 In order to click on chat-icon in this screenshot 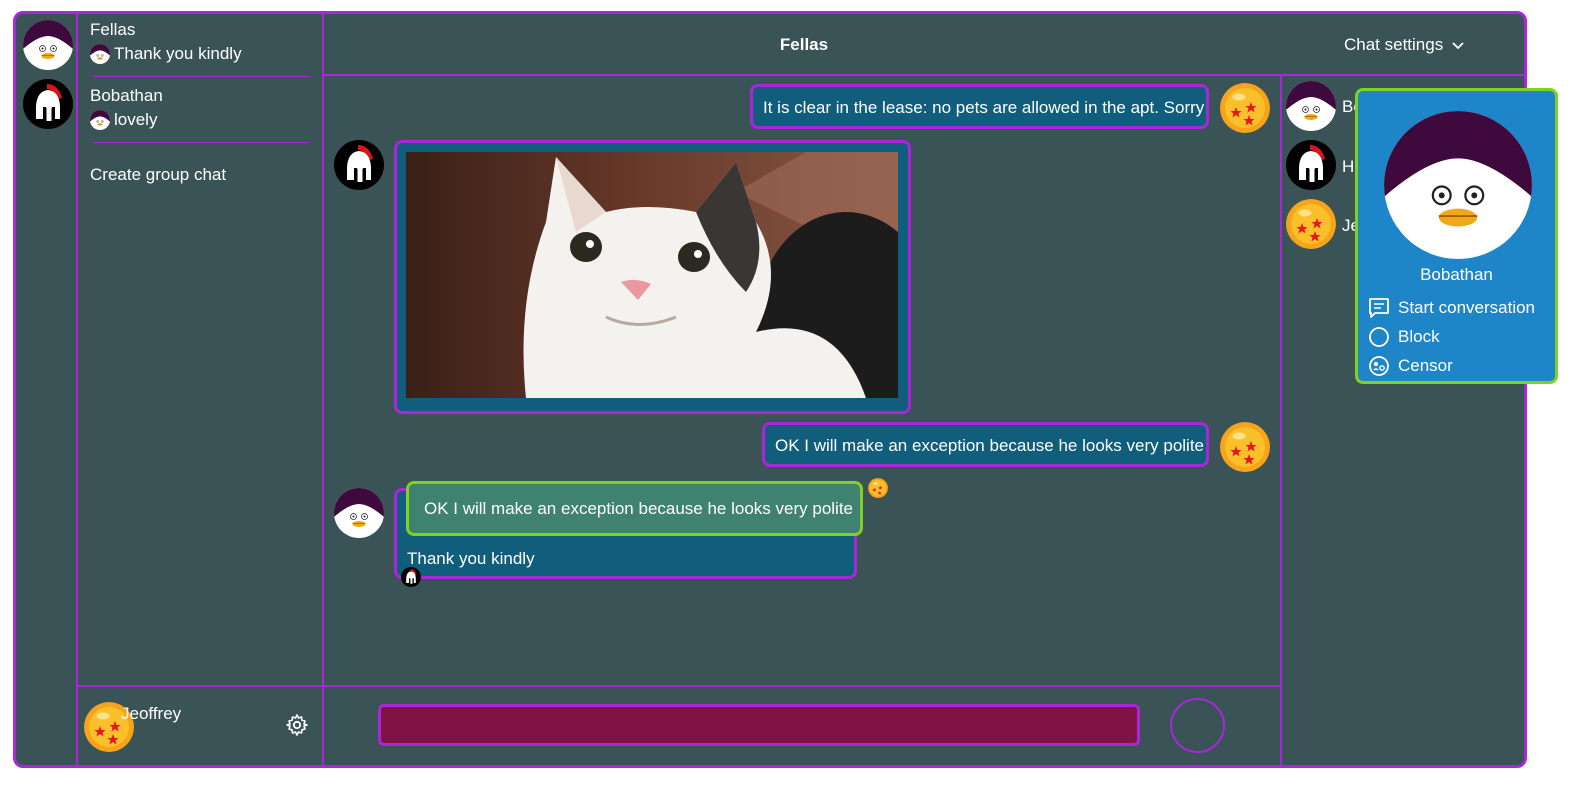, I will do `click(1379, 308)`.